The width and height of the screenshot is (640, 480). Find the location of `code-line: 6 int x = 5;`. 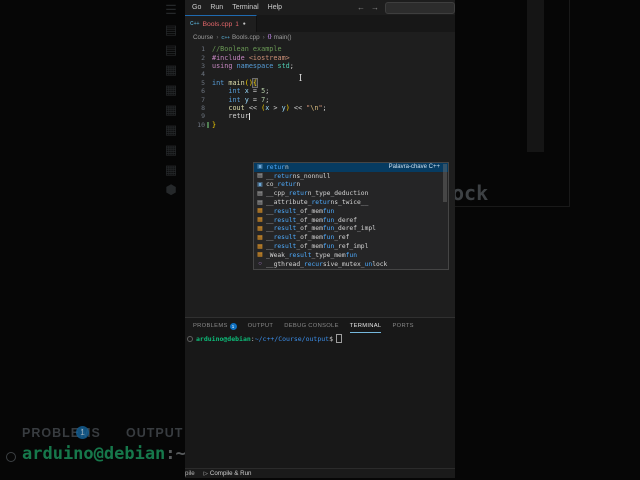

code-line: 6 int x = 5; is located at coordinates (320, 91).